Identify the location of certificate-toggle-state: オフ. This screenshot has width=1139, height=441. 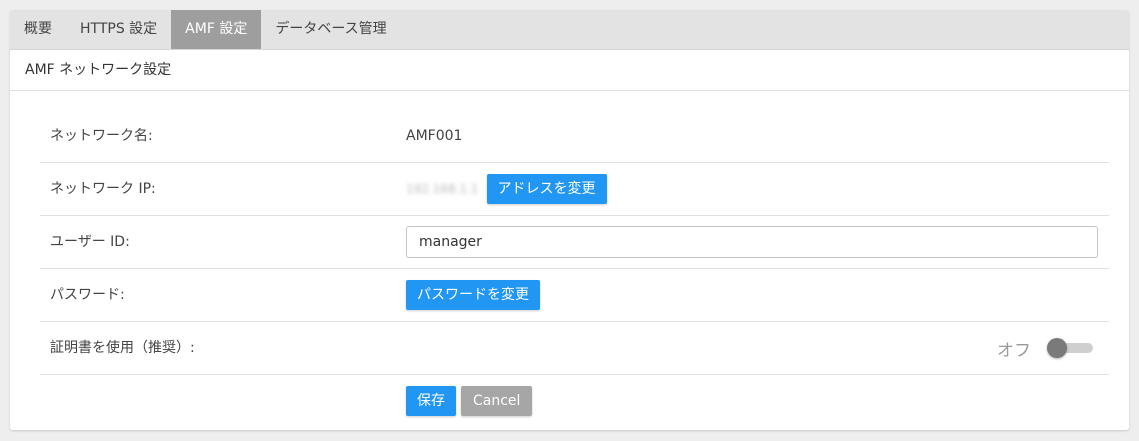
(1014, 350).